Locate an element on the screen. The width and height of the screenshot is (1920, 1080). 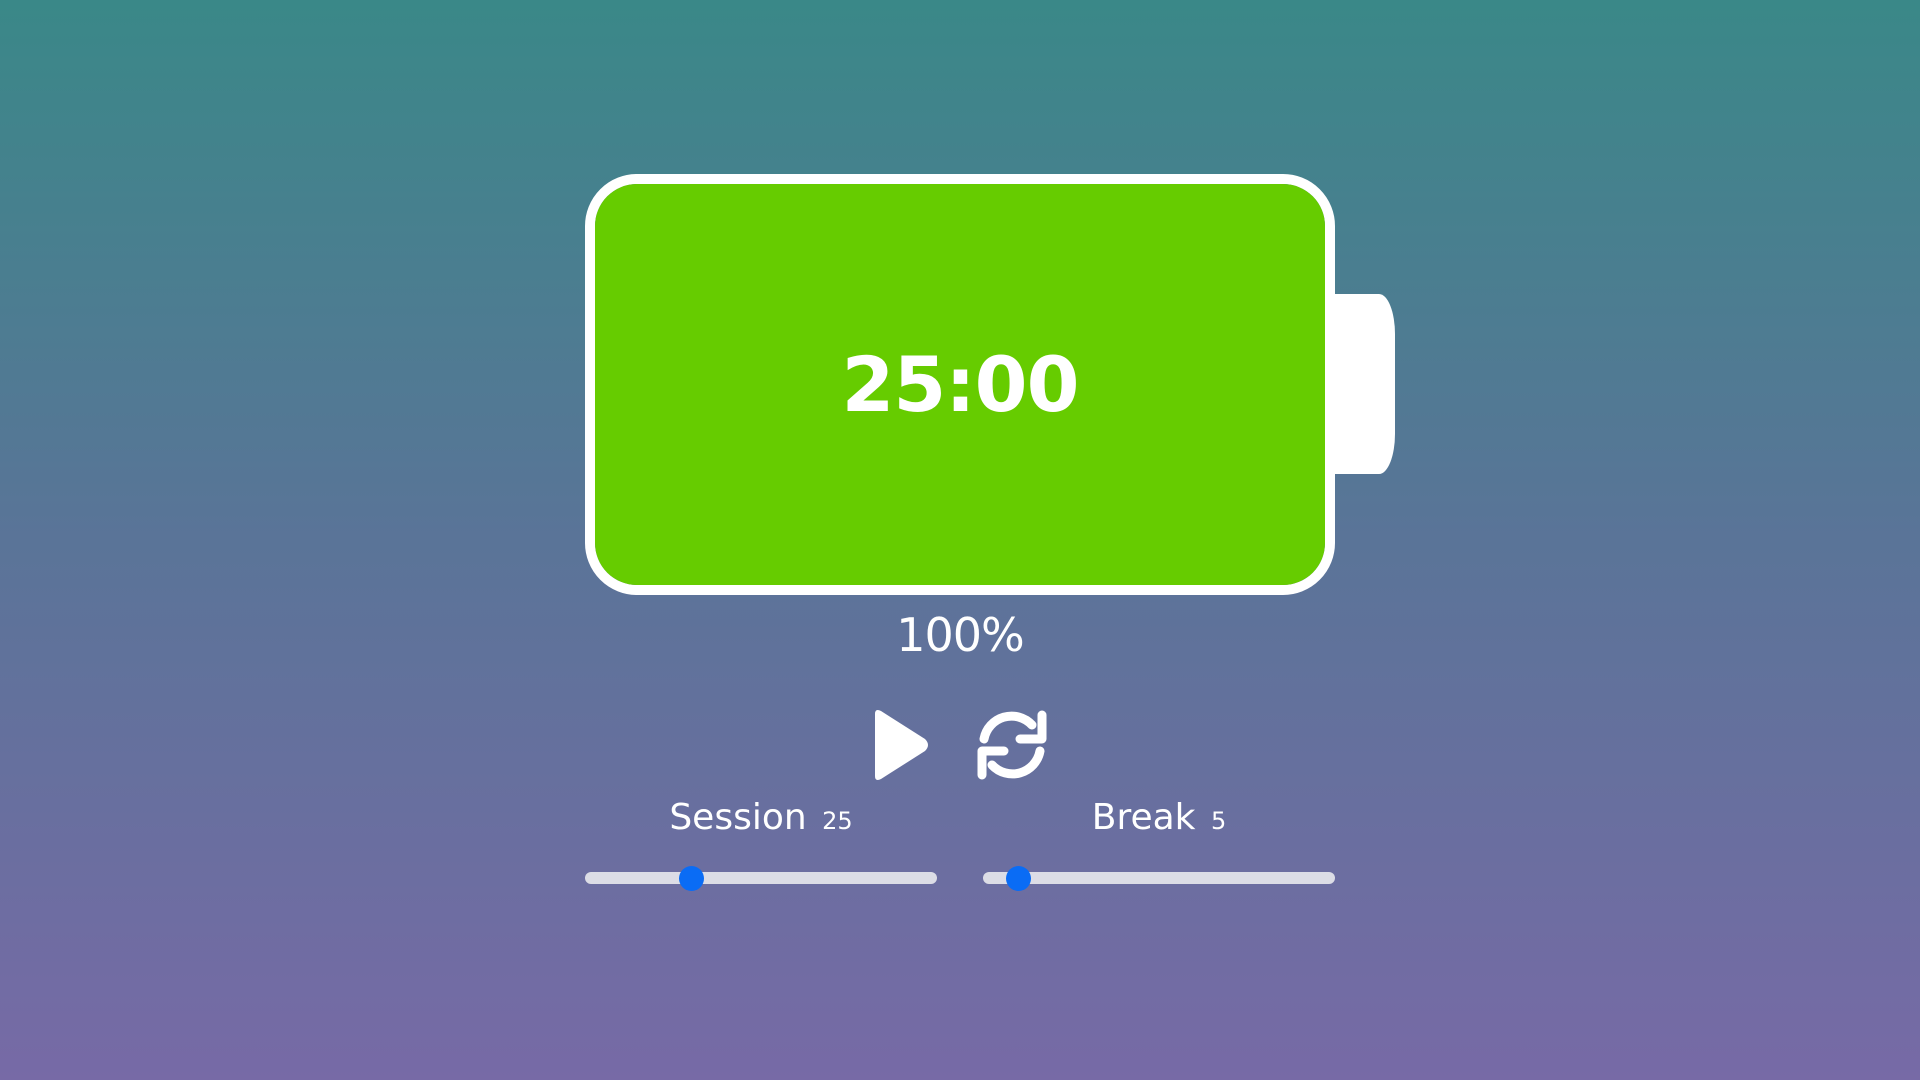
session-slider-thumb is located at coordinates (691, 878).